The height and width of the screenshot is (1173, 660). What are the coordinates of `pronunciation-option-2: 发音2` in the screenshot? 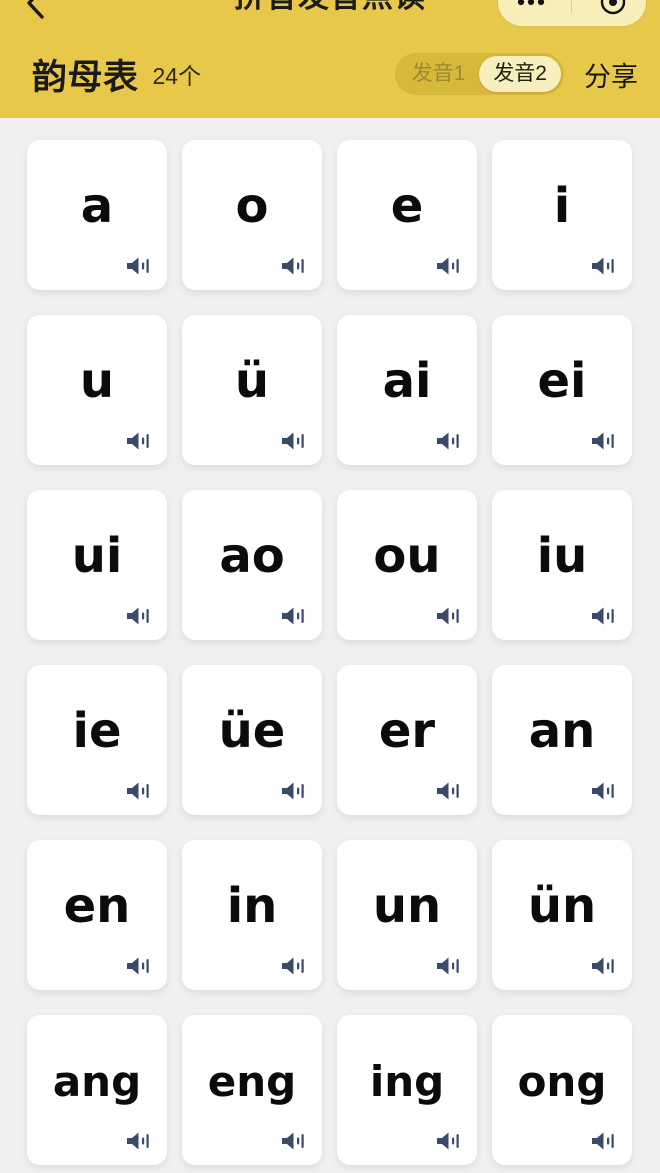 It's located at (520, 74).